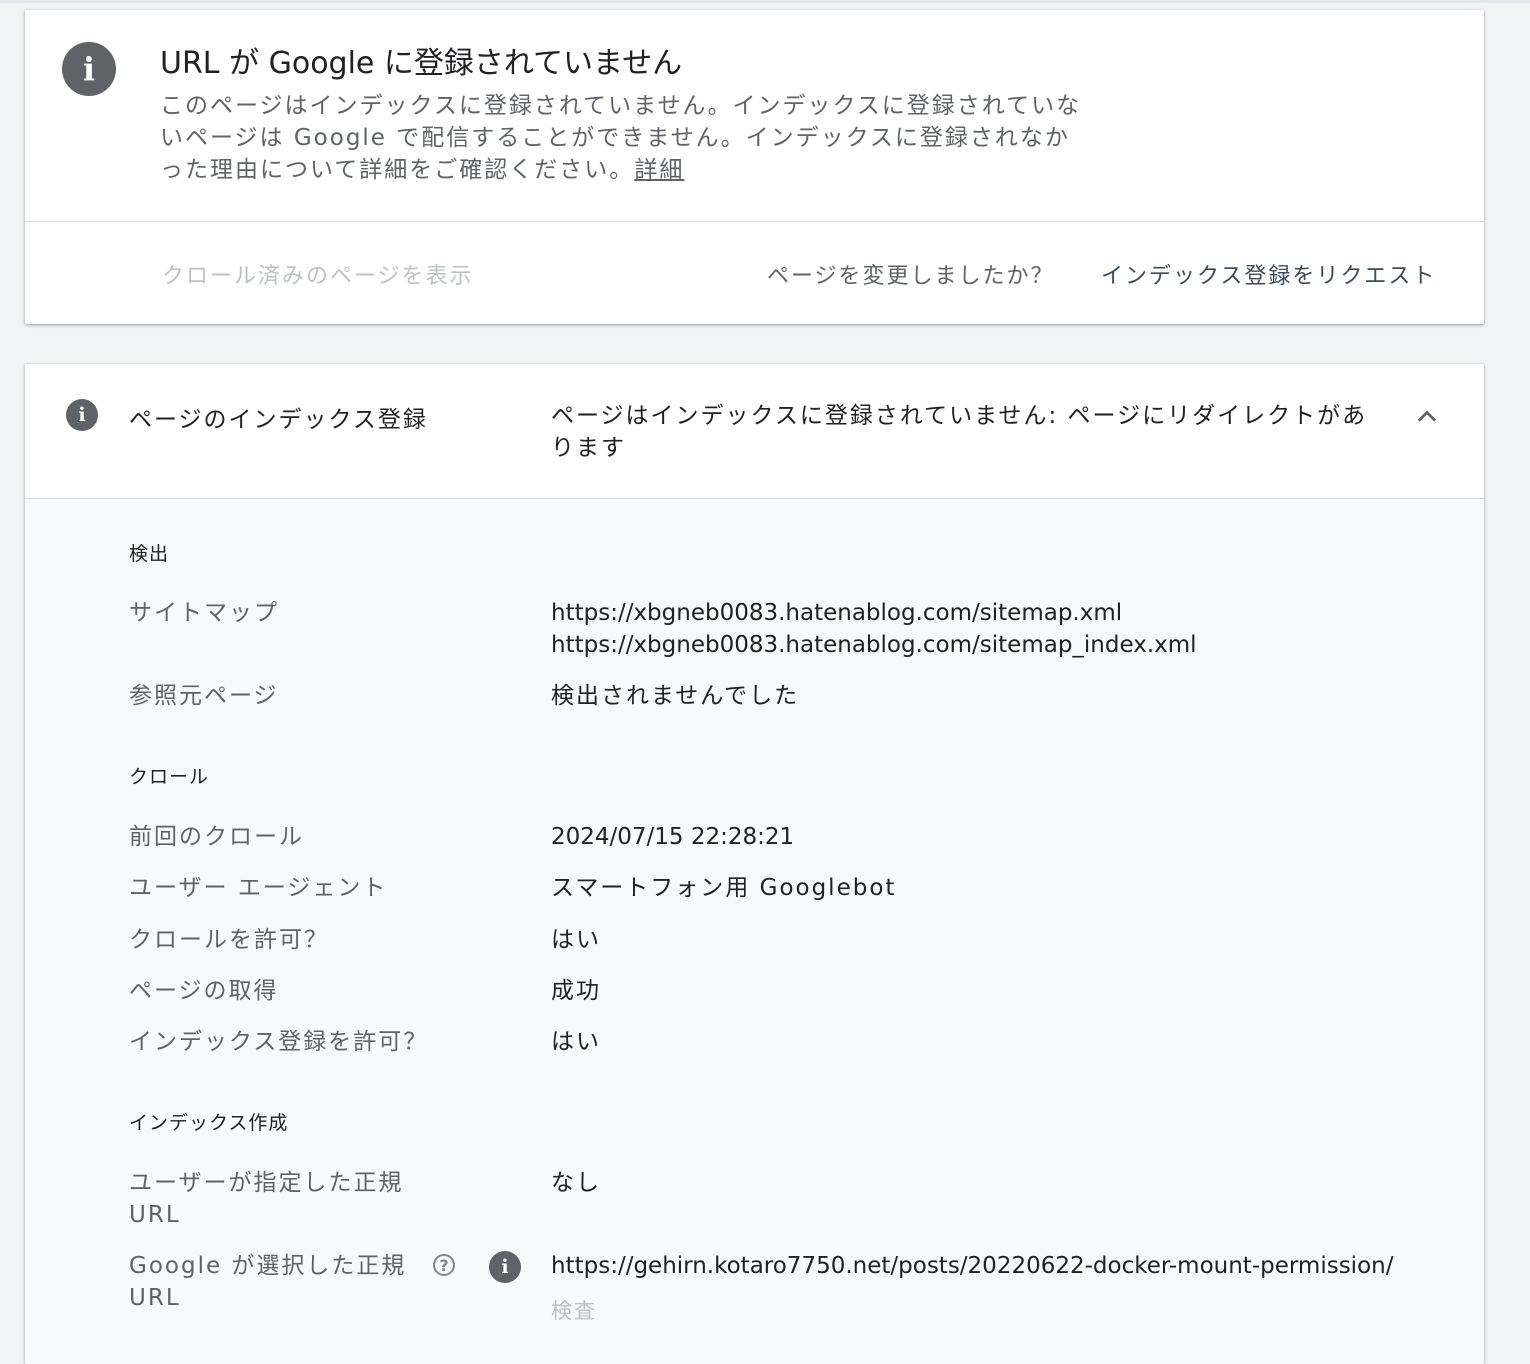 This screenshot has height=1364, width=1530. I want to click on crawl-heading: クロール, so click(169, 777).